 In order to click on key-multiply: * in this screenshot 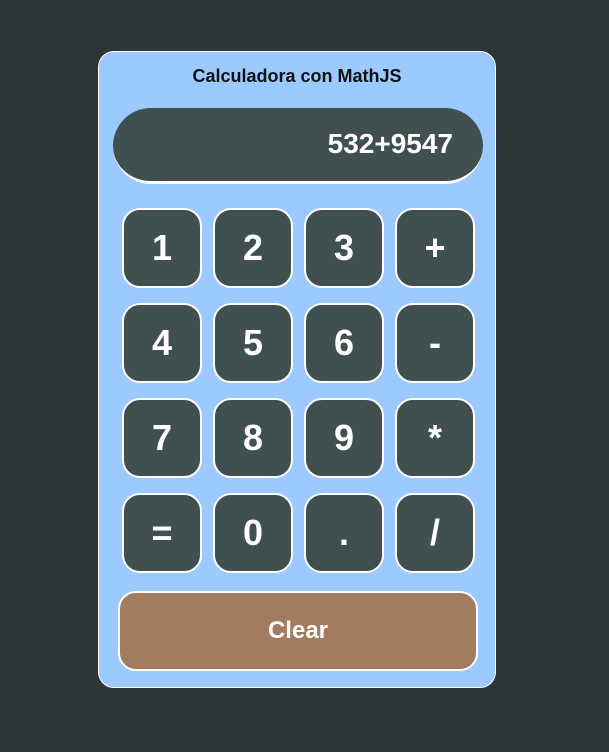, I will do `click(435, 438)`.